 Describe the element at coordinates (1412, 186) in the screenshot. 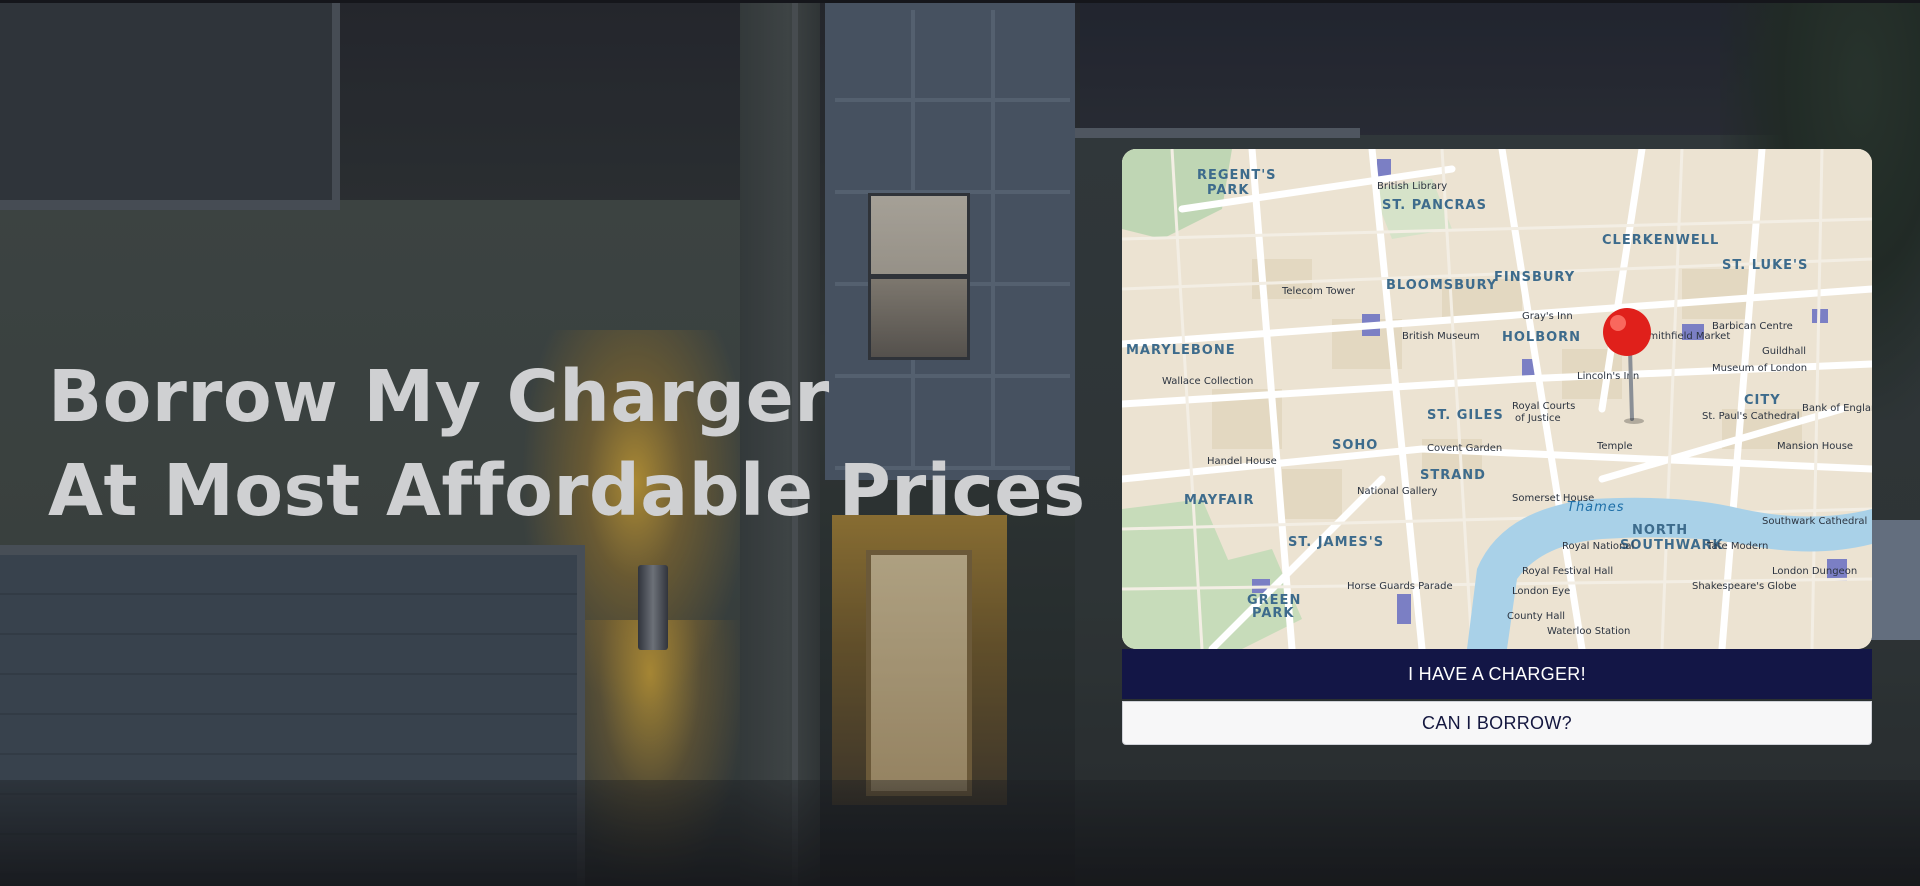

I see `svg-text: British Library` at that location.